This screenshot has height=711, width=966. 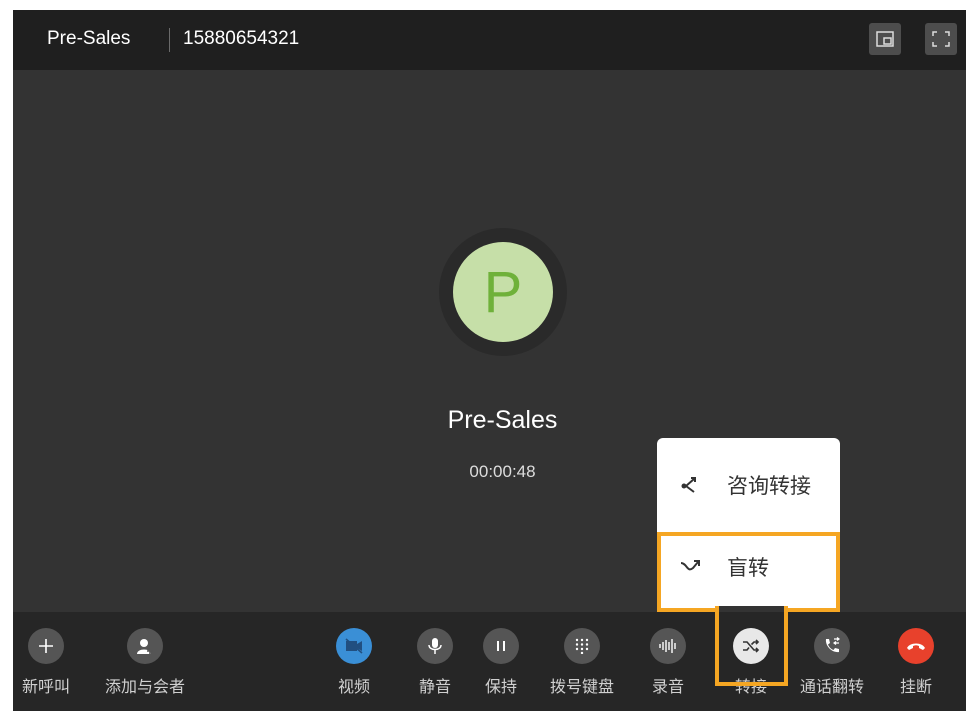 What do you see at coordinates (501, 646) in the screenshot?
I see `pause-icon` at bounding box center [501, 646].